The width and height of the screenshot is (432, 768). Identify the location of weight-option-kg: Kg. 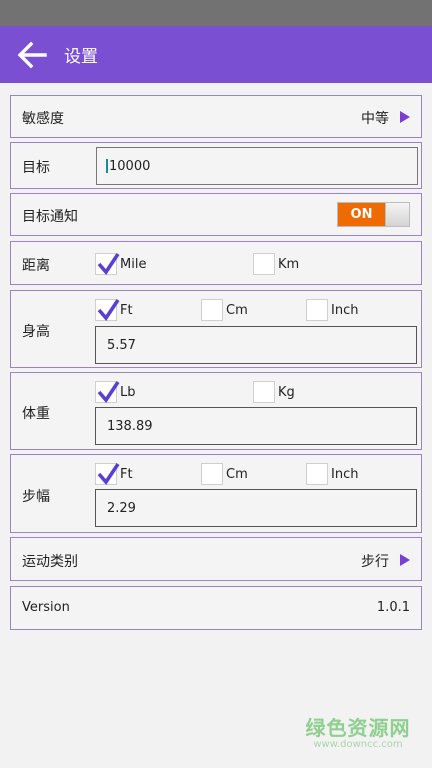
(274, 392).